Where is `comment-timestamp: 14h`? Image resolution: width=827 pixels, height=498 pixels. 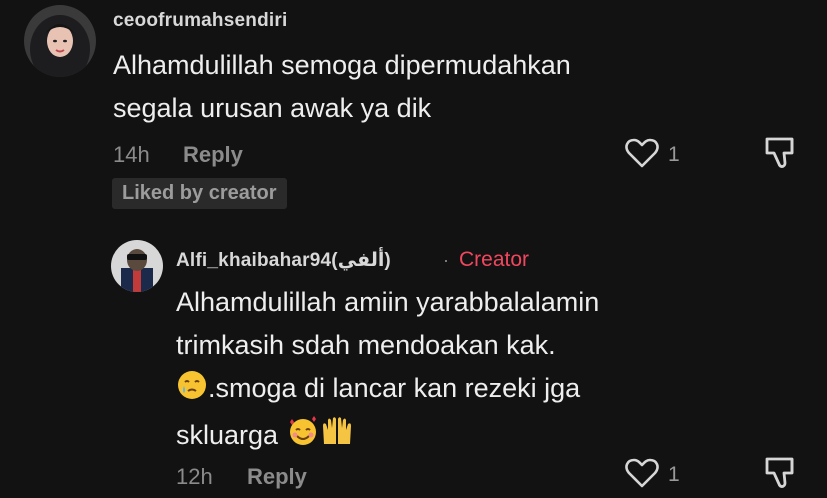 comment-timestamp: 14h is located at coordinates (131, 154).